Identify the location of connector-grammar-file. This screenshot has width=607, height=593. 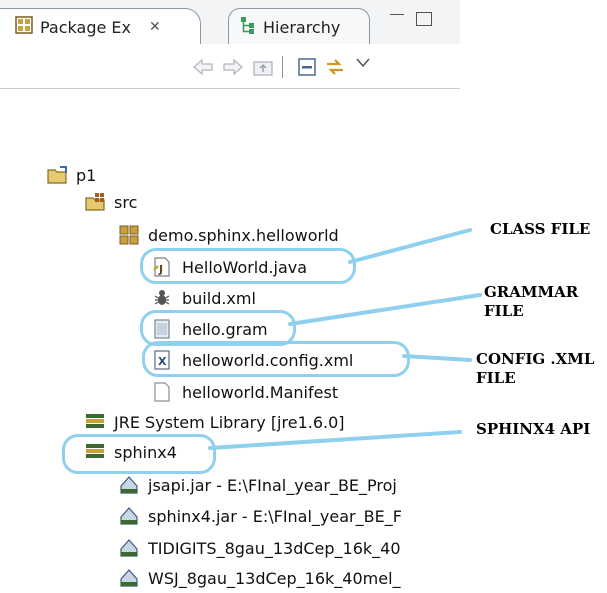
(385, 309).